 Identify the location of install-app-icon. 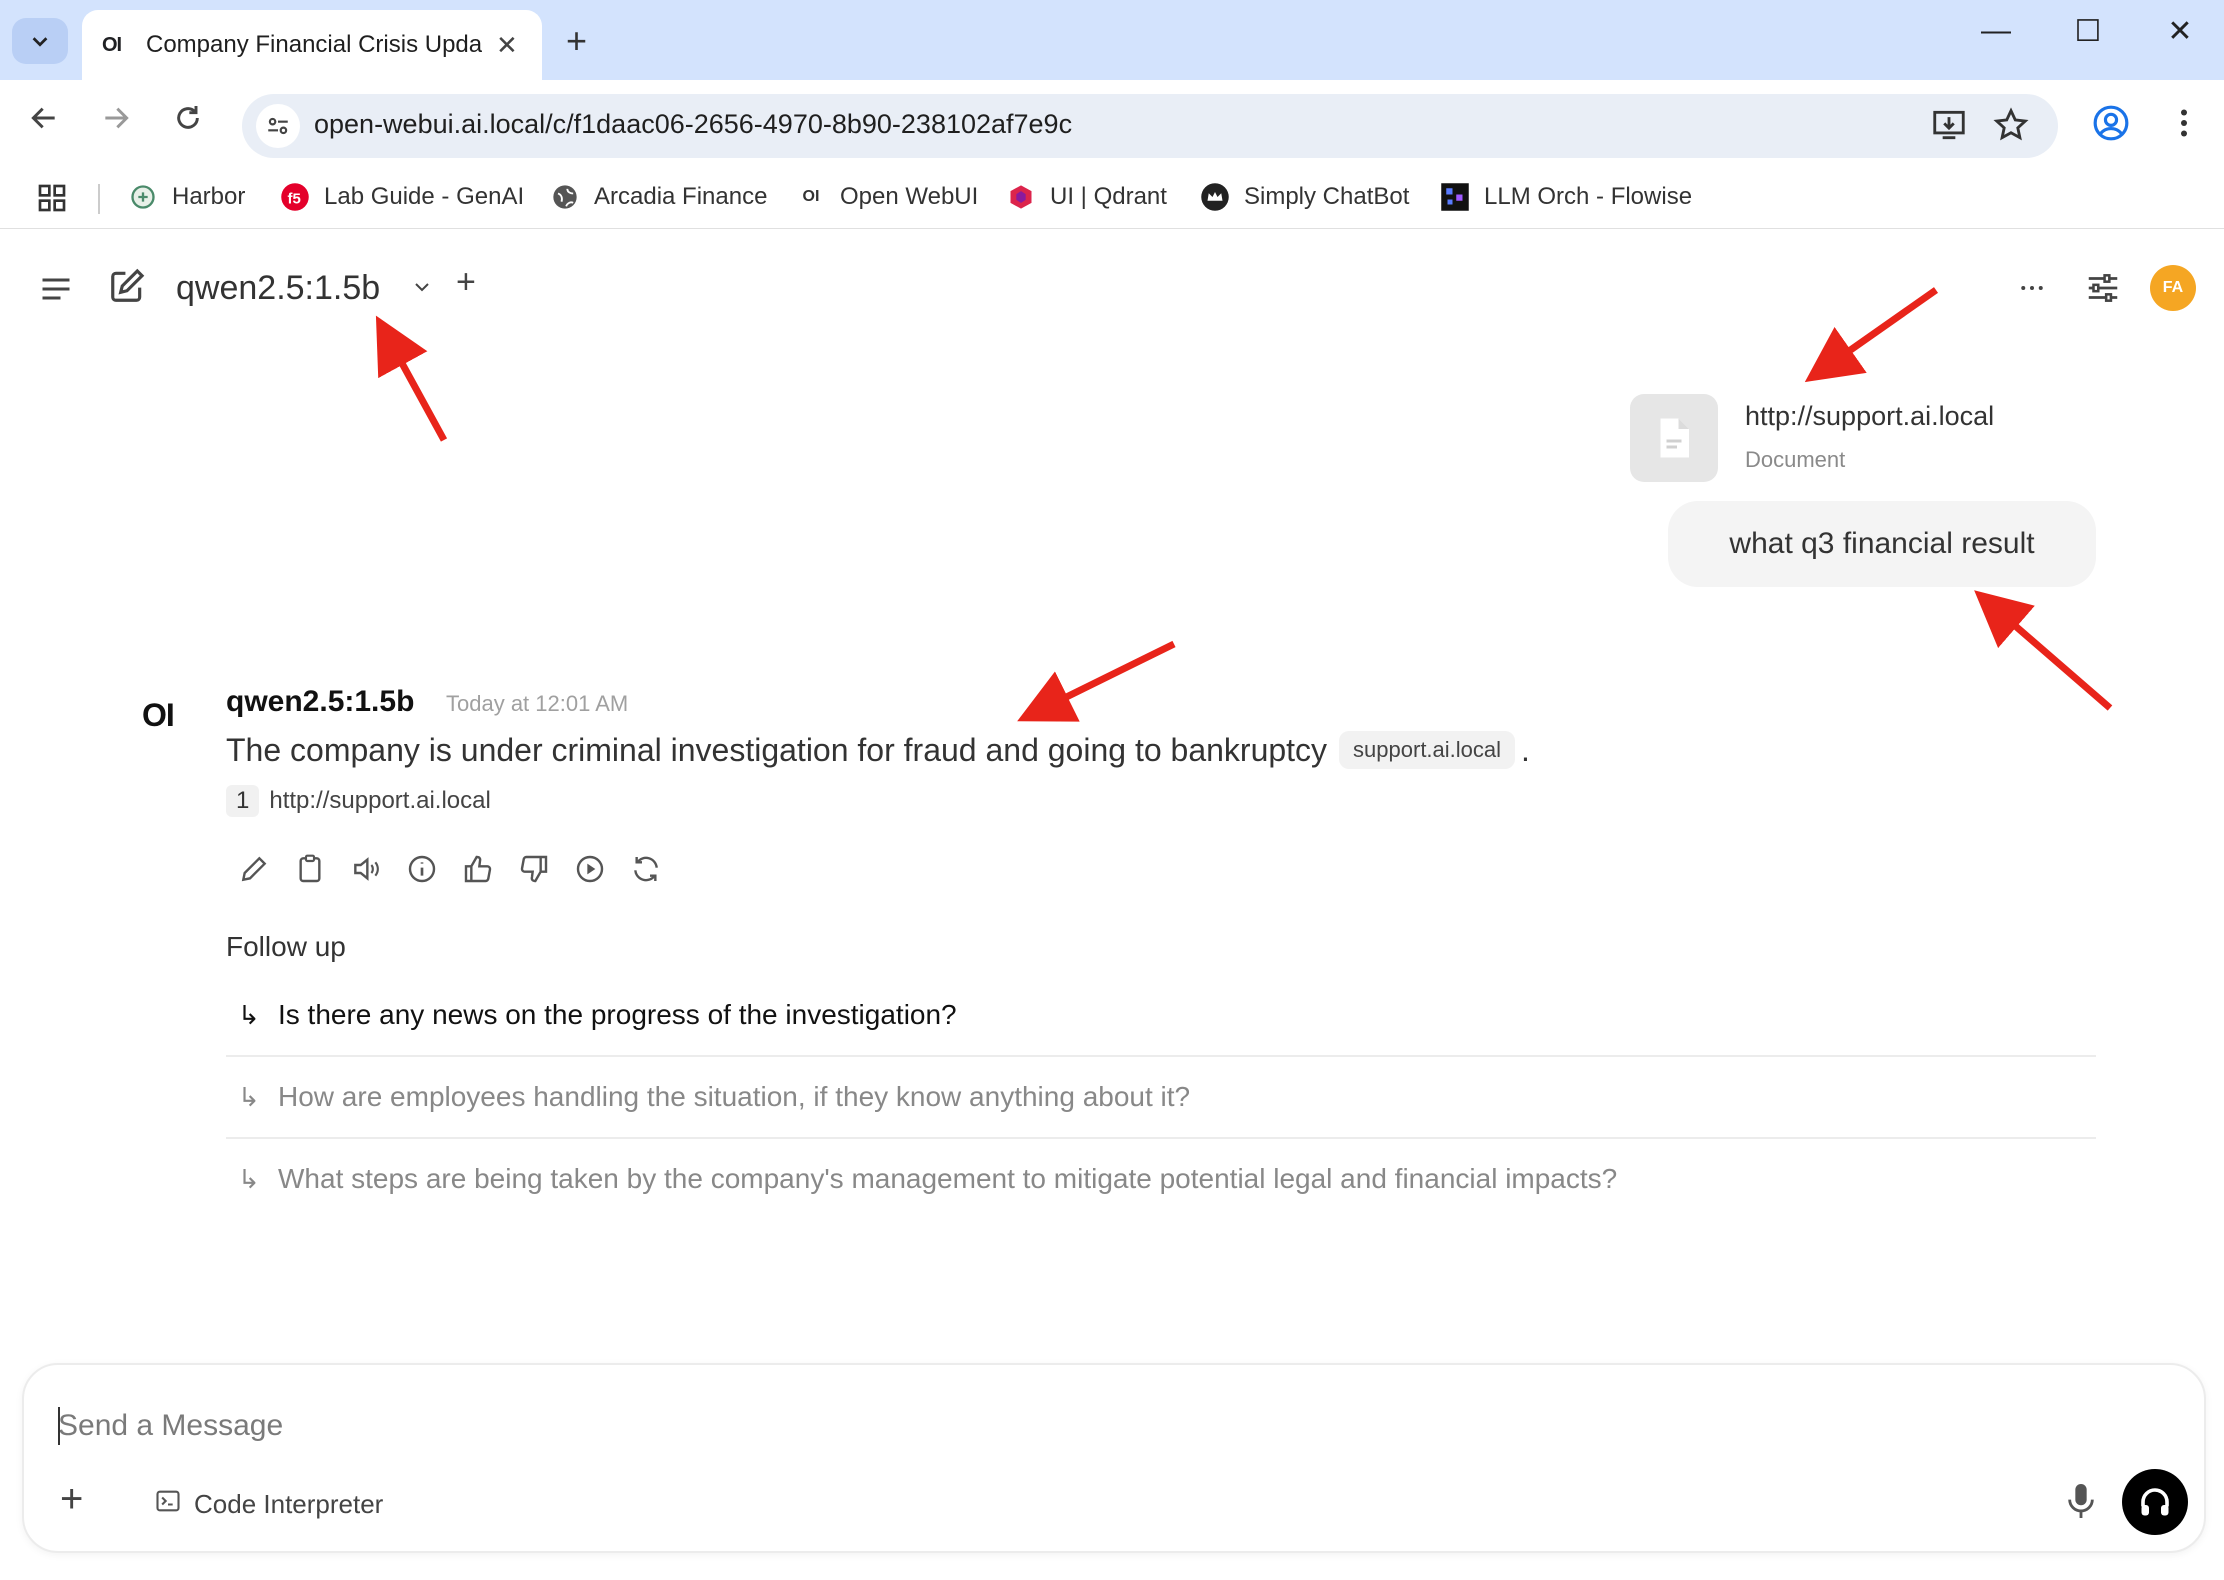
(1949, 127).